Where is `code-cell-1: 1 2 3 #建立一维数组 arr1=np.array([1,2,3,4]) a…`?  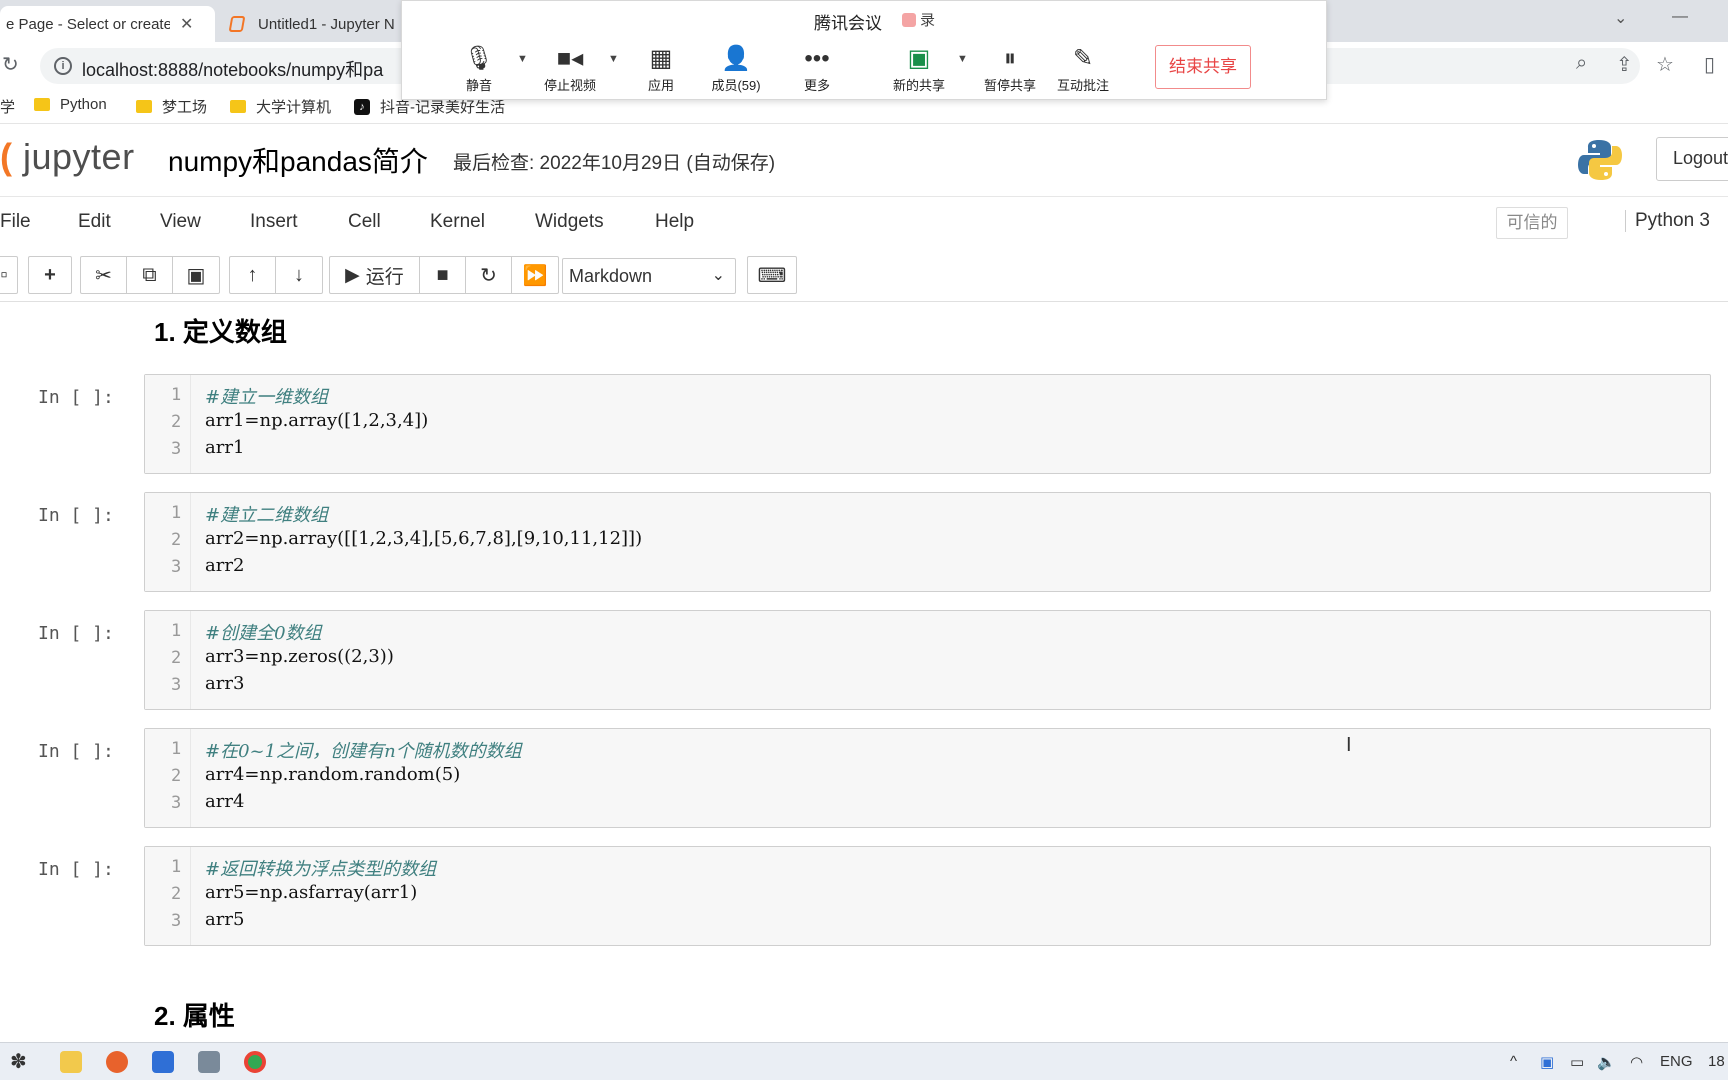
code-cell-1: 1 2 3 #建立一维数组 arr1=np.array([1,2,3,4]) a… is located at coordinates (927, 424).